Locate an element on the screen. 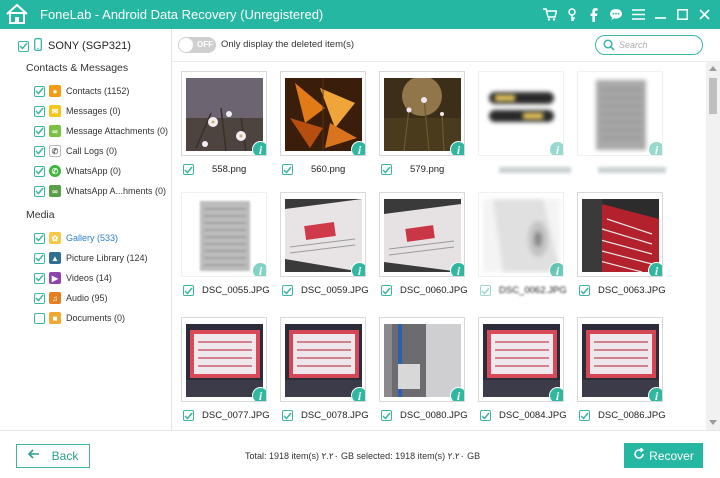  sidebar-item-audio: ♫ Audio (95) is located at coordinates (71, 298).